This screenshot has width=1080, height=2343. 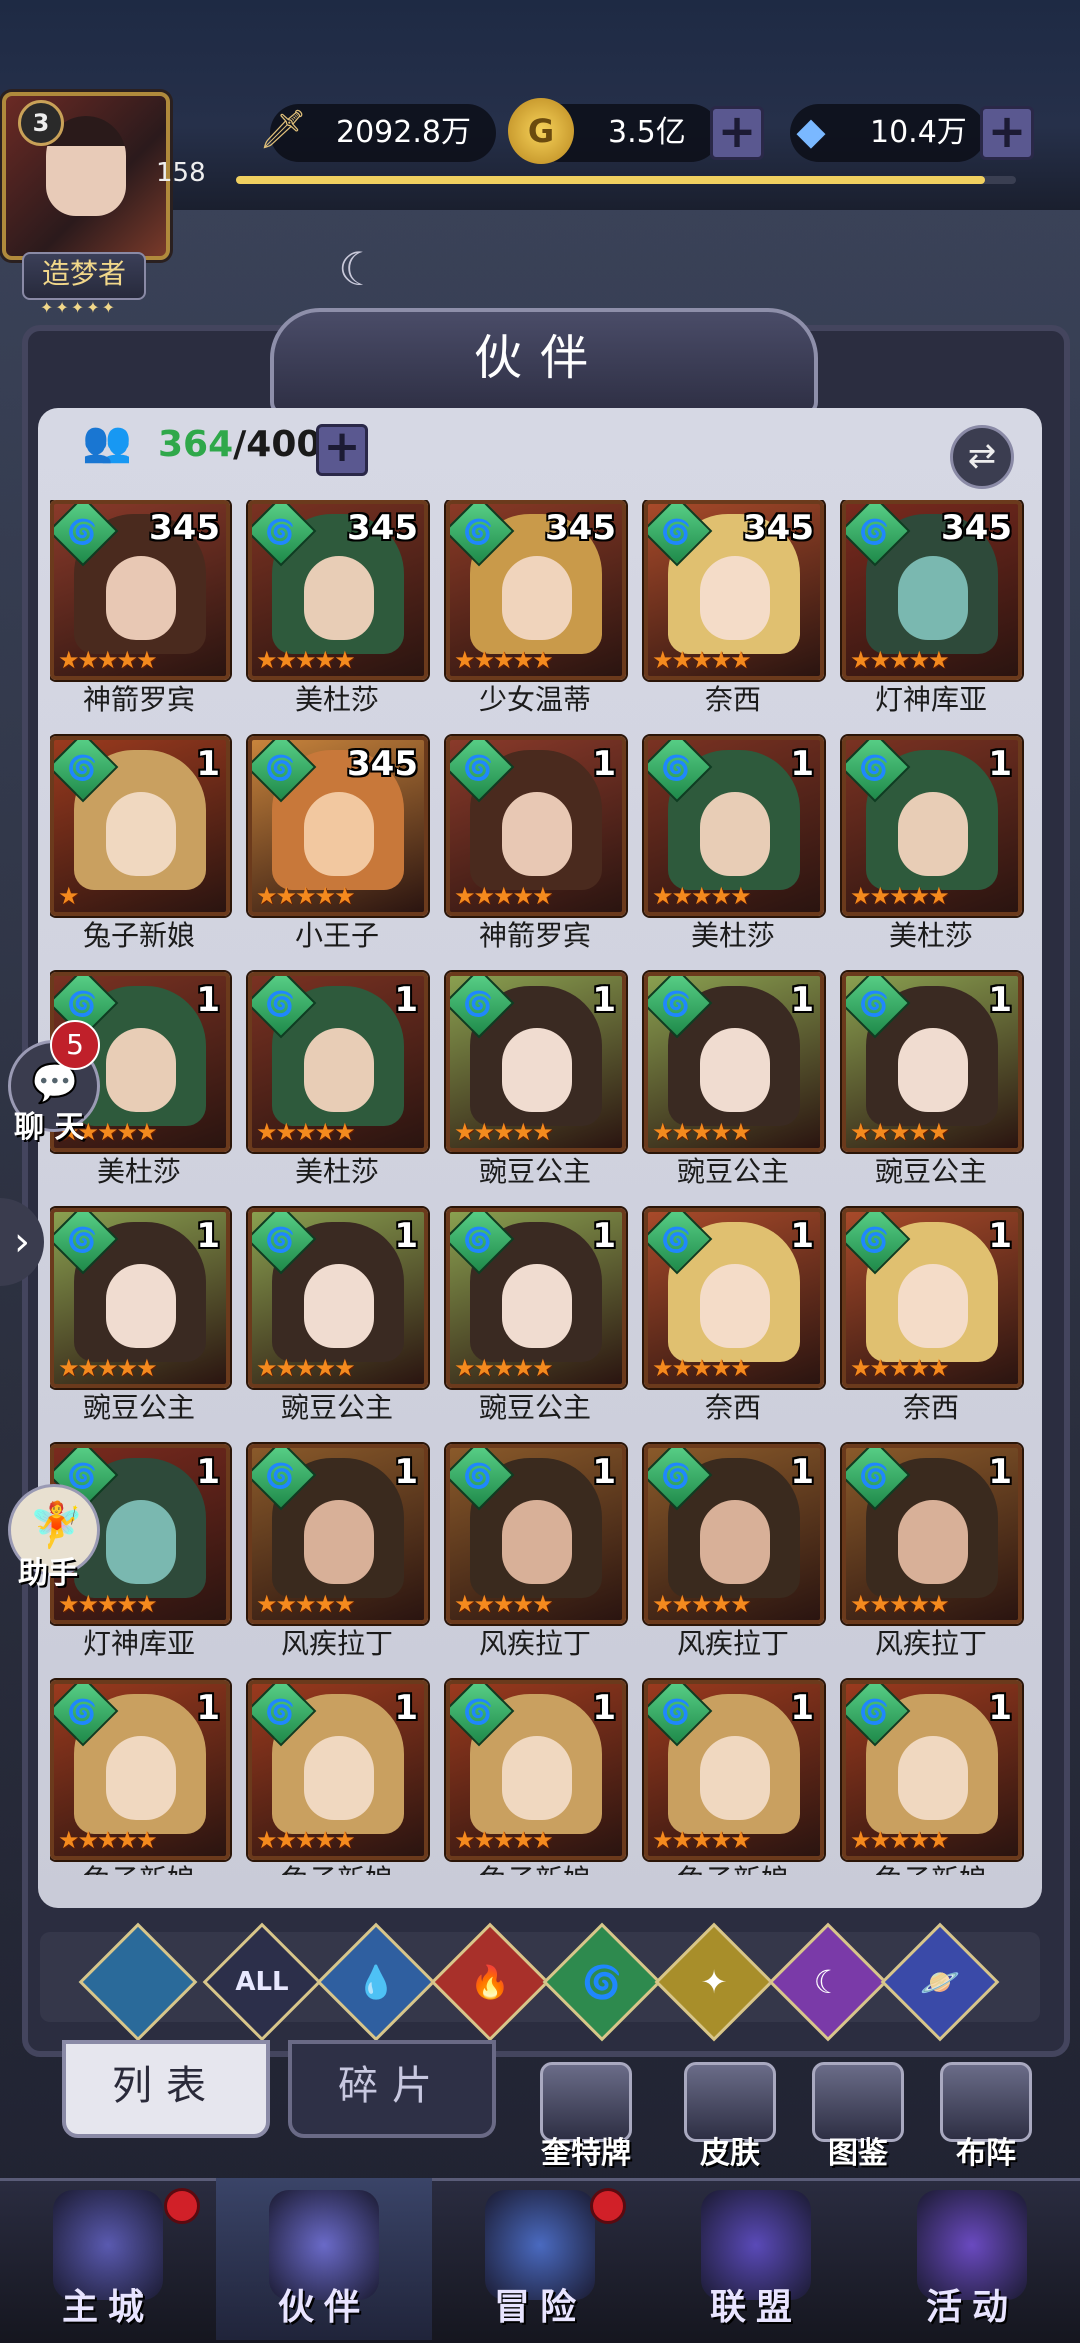 I want to click on hero-name: 神箭罗宾, so click(x=138, y=699).